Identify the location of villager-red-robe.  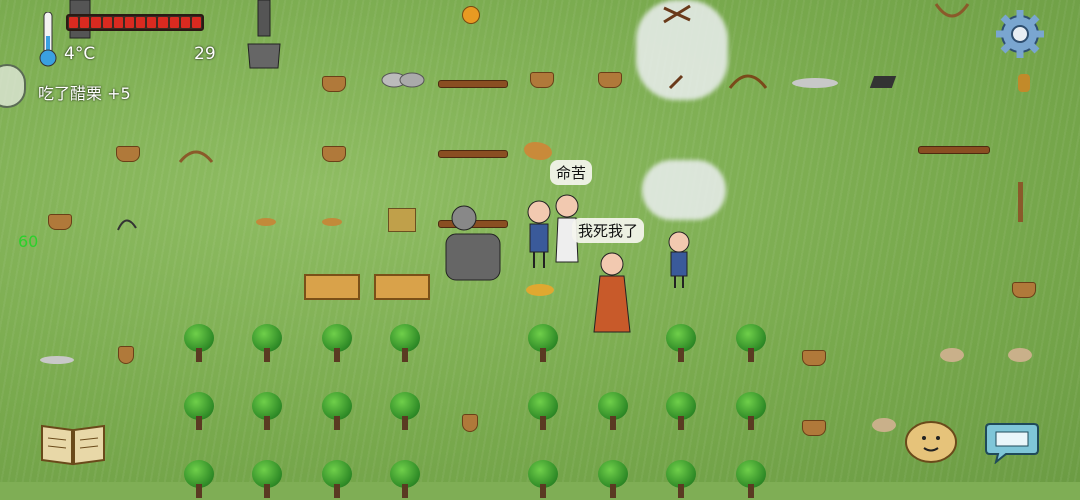
(612, 292).